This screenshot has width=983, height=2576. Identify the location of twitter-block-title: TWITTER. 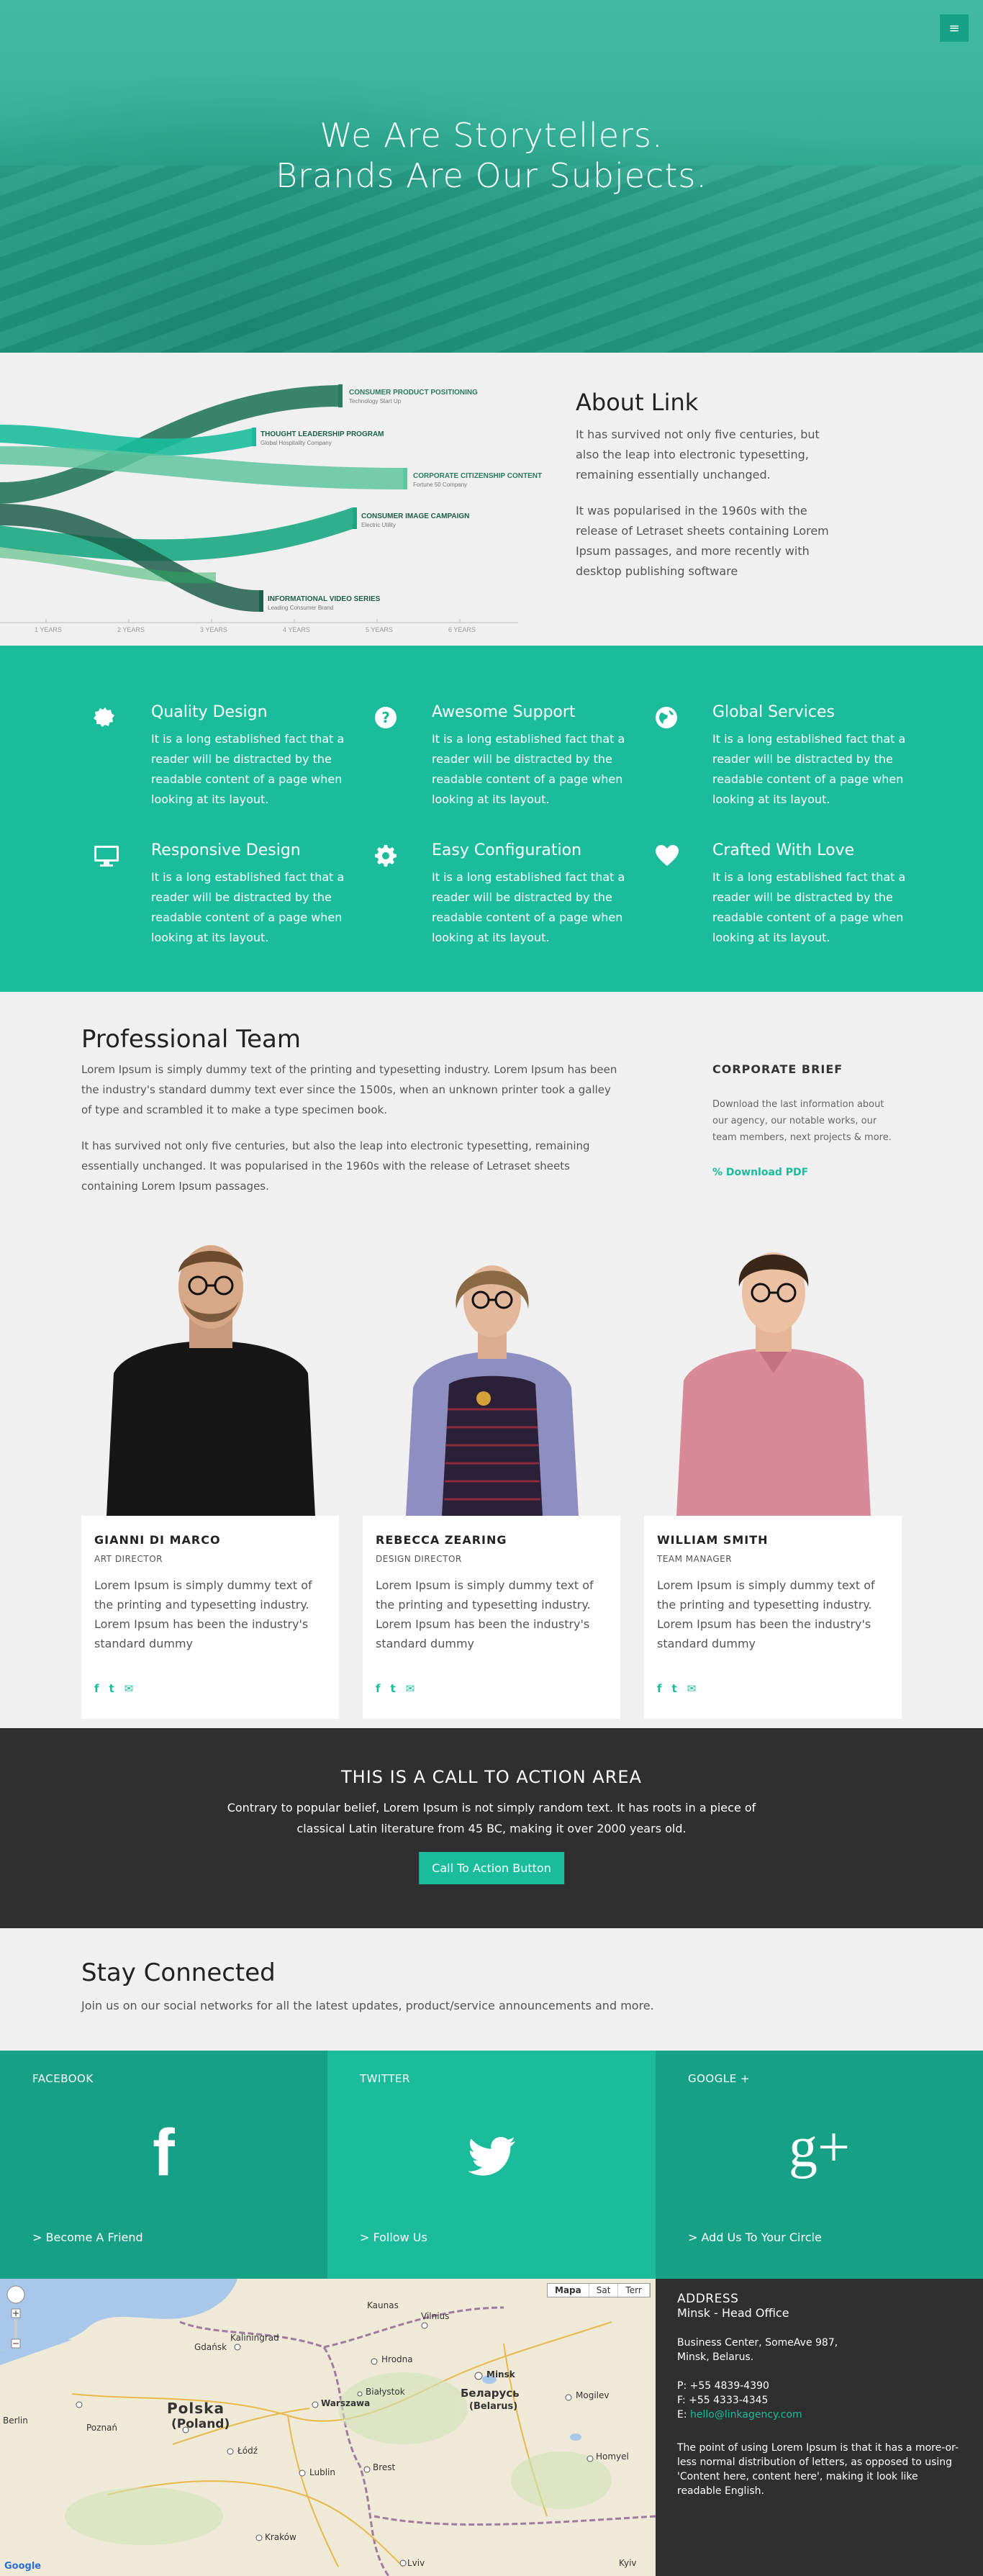
(385, 2078).